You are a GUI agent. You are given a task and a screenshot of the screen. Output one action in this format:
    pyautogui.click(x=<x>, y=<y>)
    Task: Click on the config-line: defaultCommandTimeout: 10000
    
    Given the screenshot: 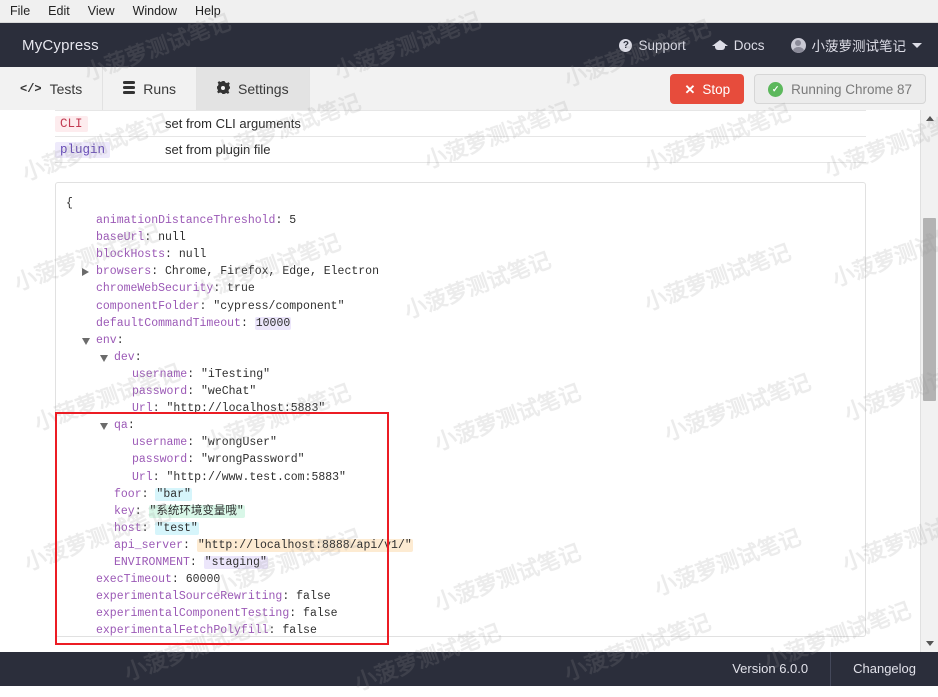 What is the action you would take?
    pyautogui.click(x=194, y=323)
    